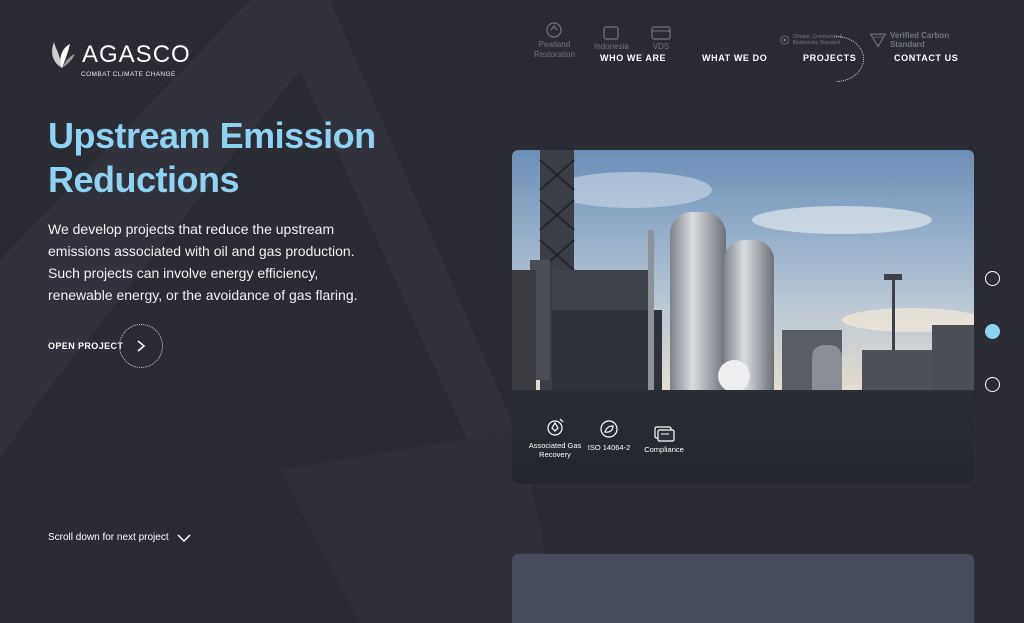  I want to click on ghost-item-vds: VDS, so click(661, 38).